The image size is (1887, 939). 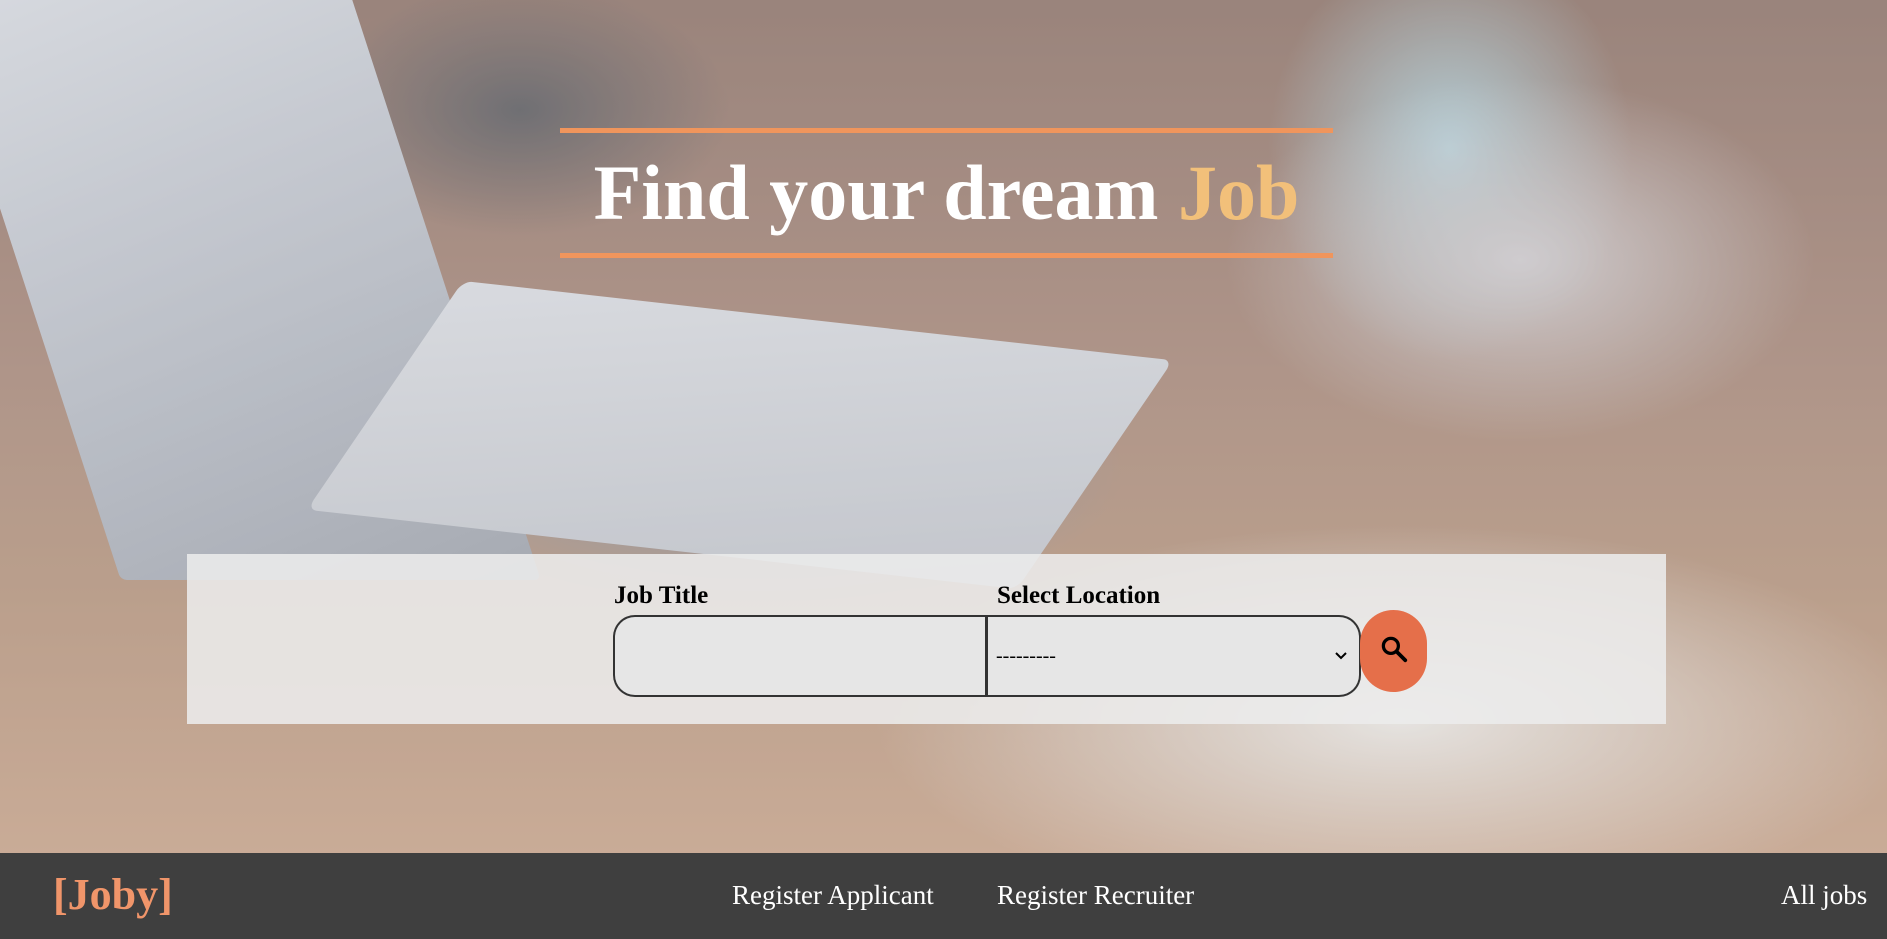 What do you see at coordinates (1095, 895) in the screenshot?
I see `nav-register-recruiter: Register Recruiter` at bounding box center [1095, 895].